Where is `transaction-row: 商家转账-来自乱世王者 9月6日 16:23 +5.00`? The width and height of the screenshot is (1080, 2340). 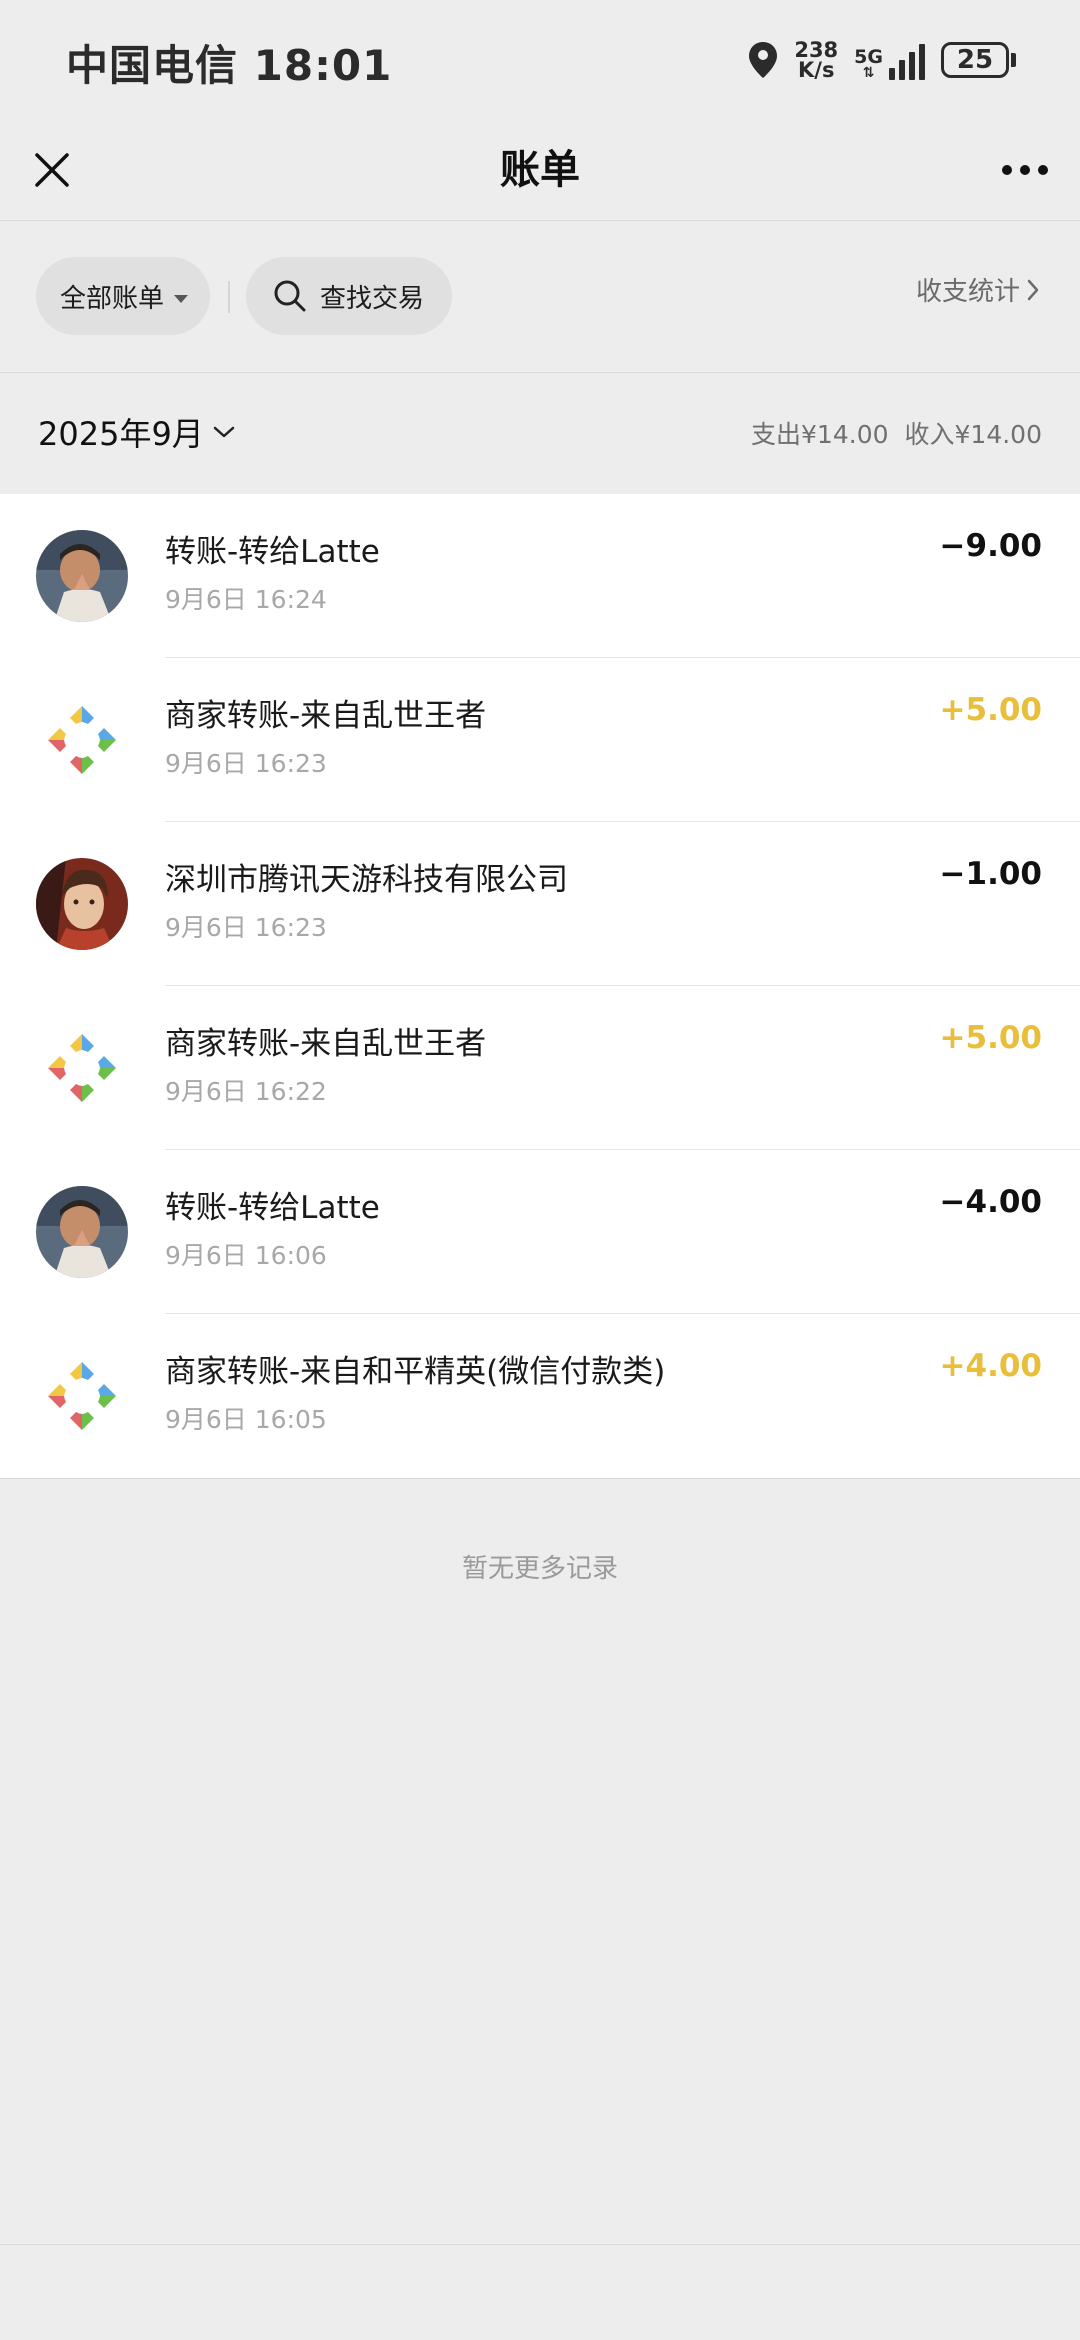
transaction-row: 商家转账-来自乱世王者 9月6日 16:23 +5.00 is located at coordinates (540, 740).